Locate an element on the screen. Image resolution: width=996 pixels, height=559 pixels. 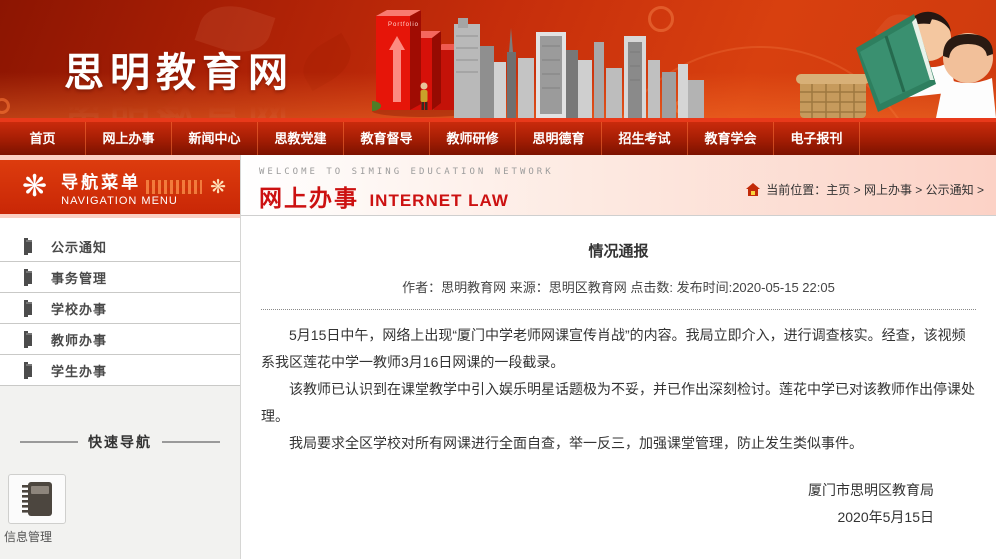
nav-item-teacher-training: 教师研修 is located at coordinates (473, 138).